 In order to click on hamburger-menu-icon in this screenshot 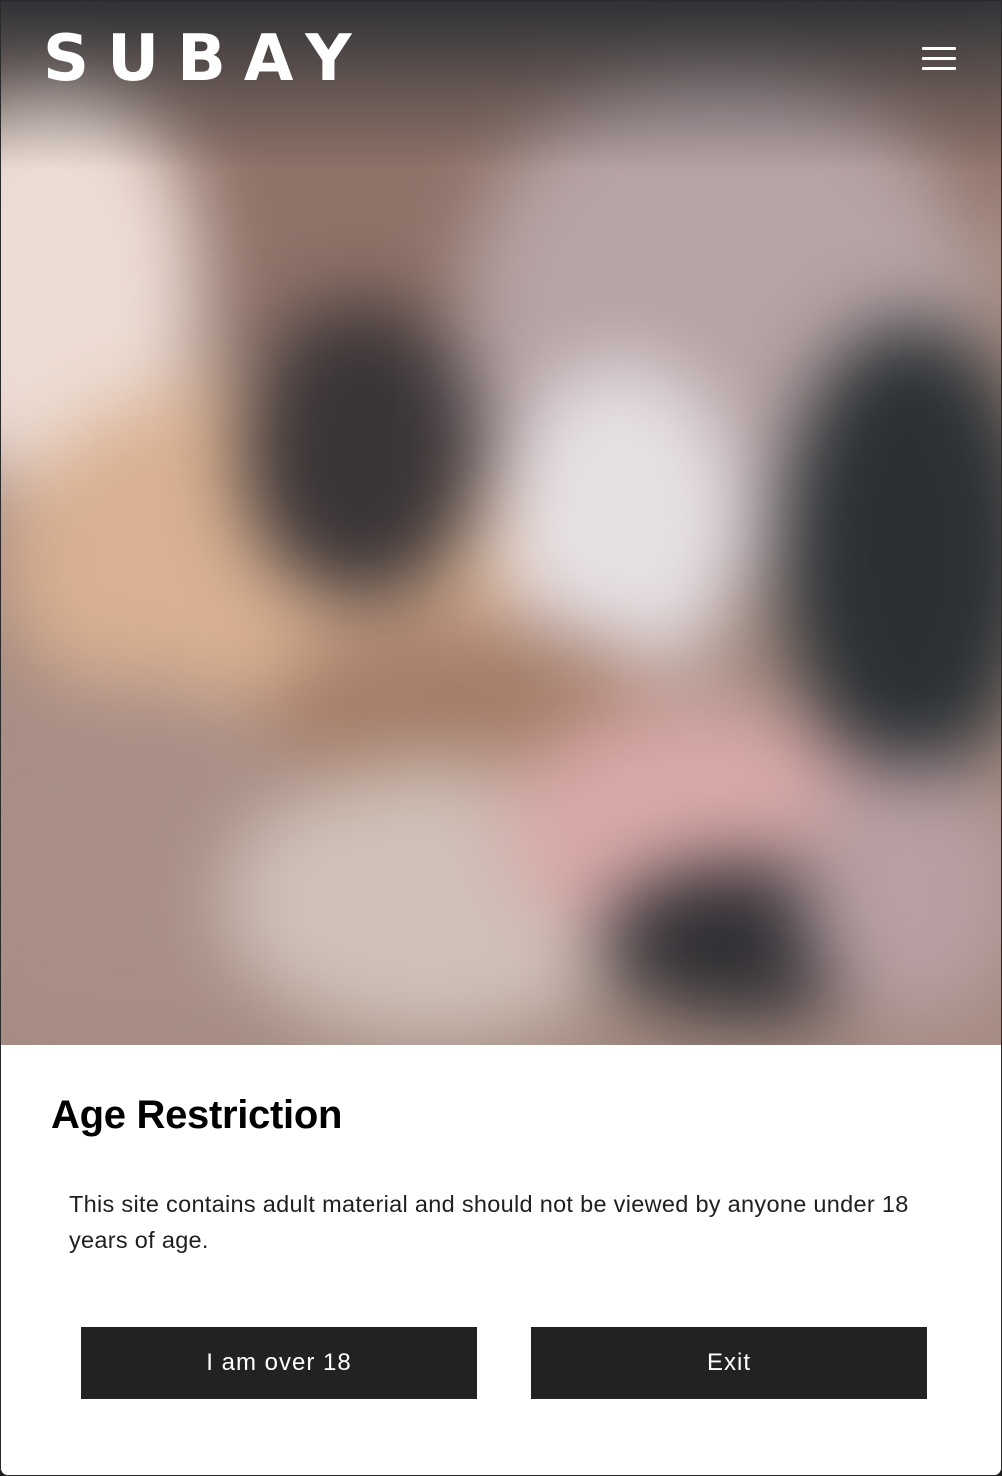, I will do `click(939, 59)`.